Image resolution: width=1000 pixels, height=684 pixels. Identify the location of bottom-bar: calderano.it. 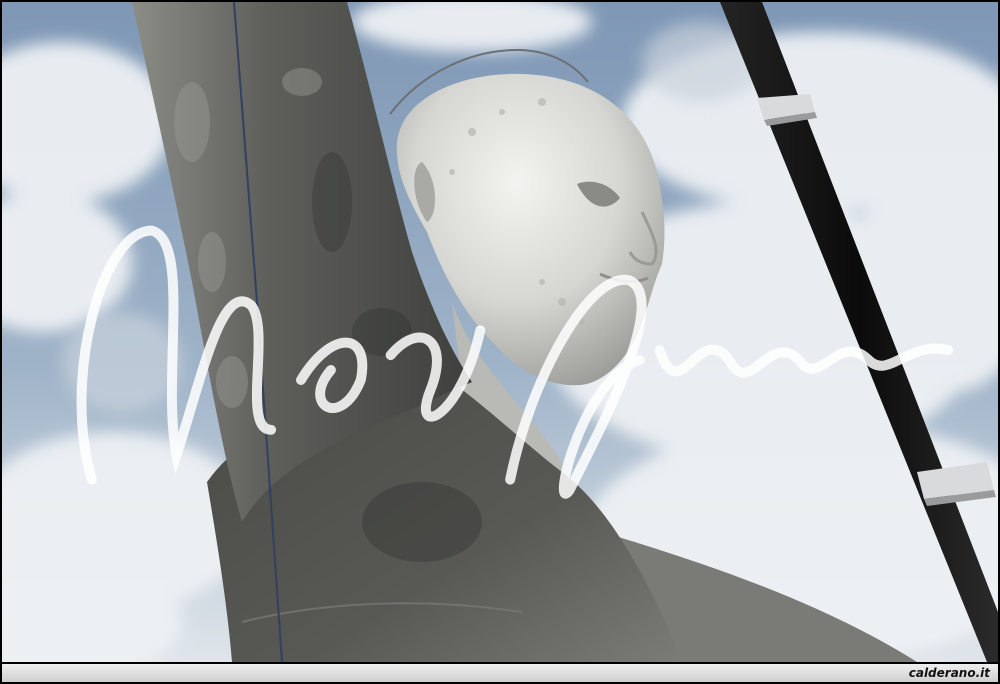
(500, 673).